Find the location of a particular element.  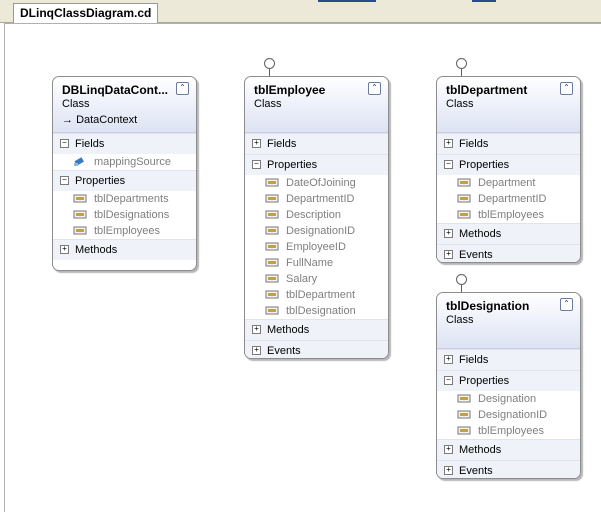

section-label: Events is located at coordinates (476, 255).